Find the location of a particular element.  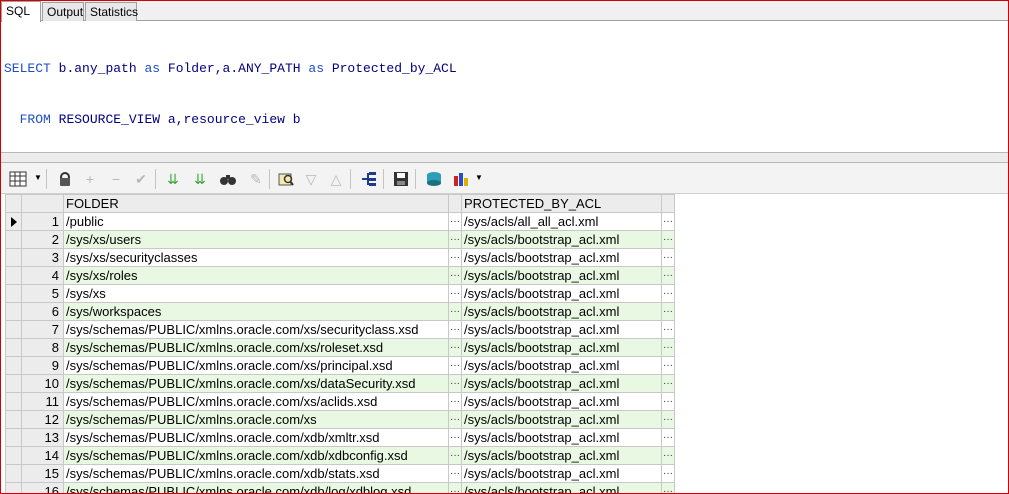

cell-folder: /public is located at coordinates (256, 221).